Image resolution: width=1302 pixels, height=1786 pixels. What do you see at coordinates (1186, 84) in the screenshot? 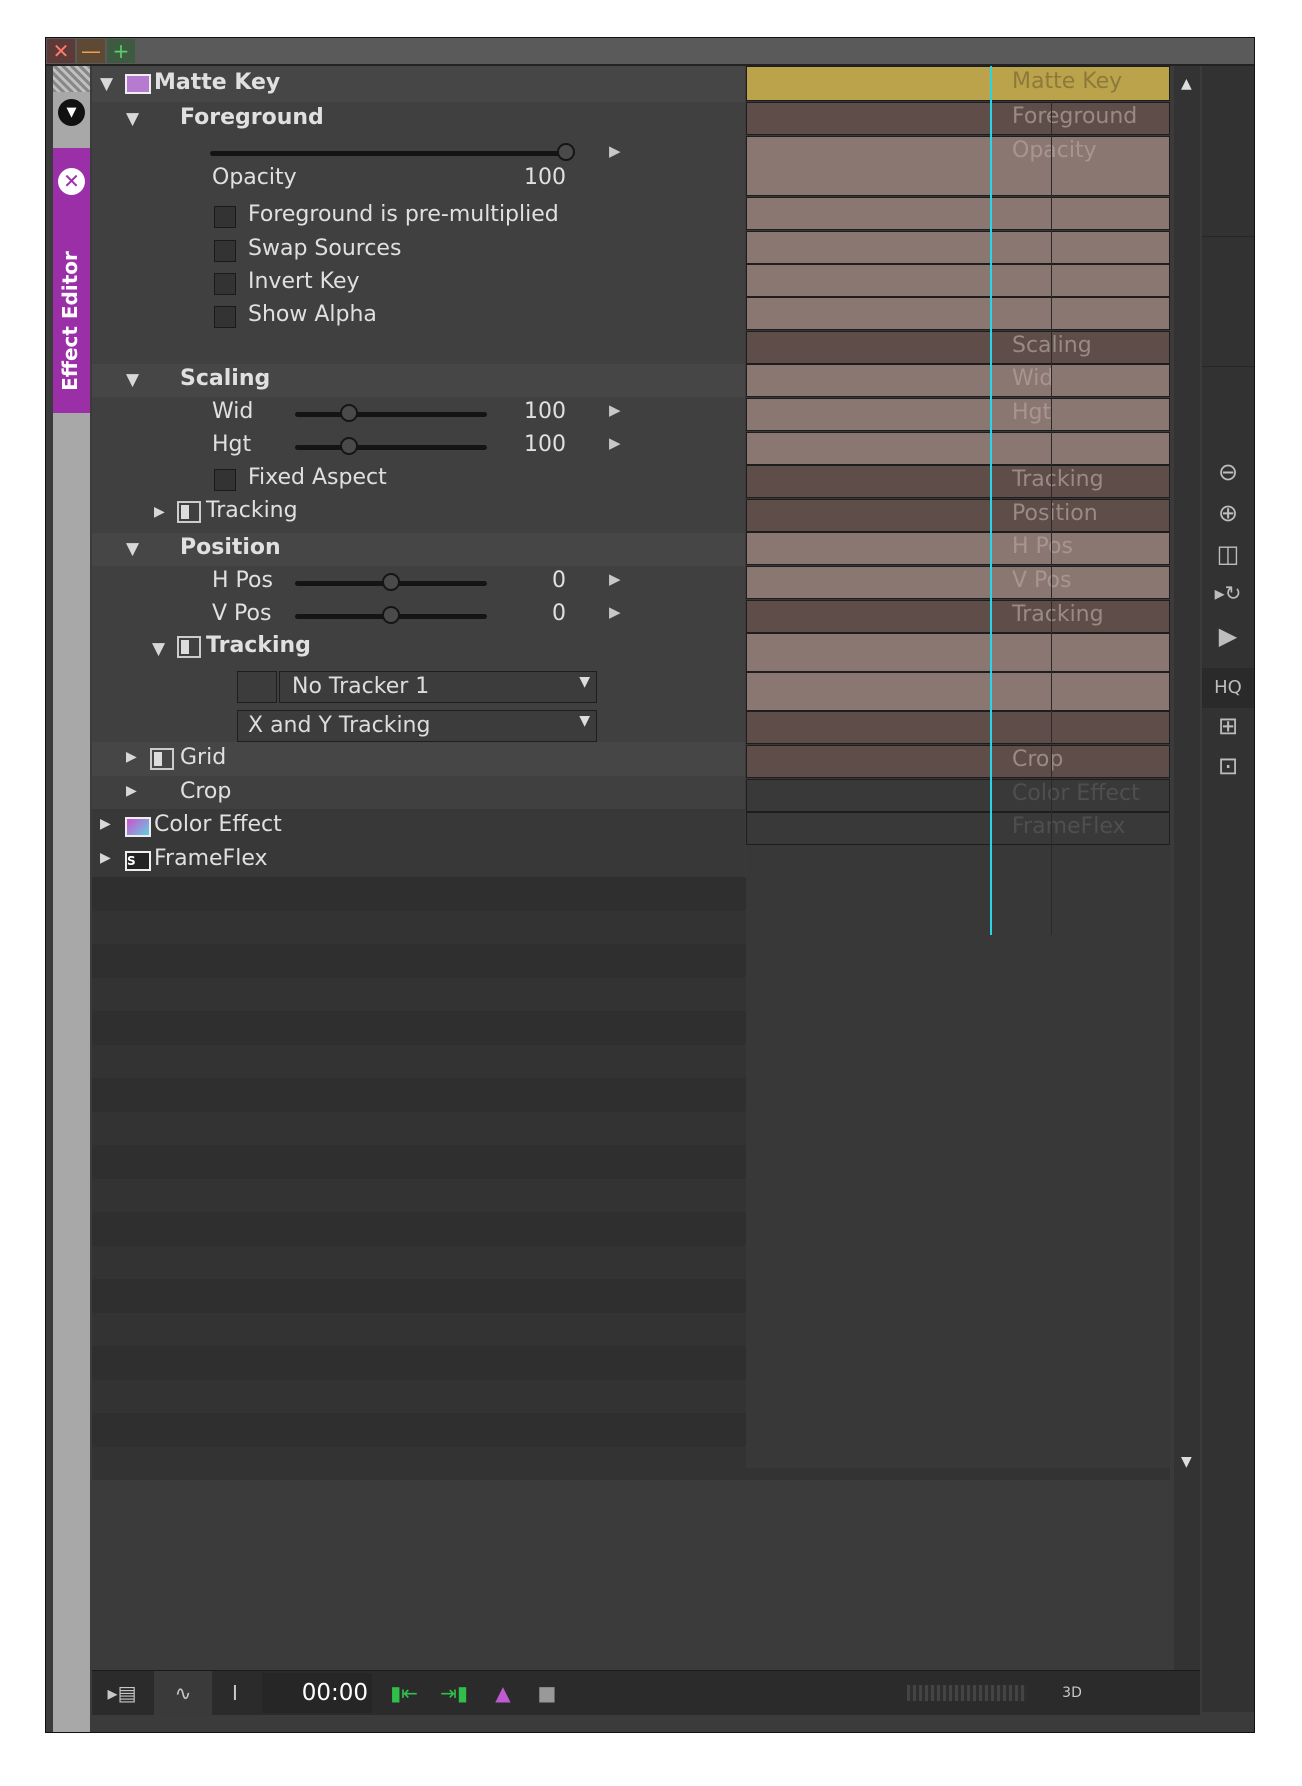
I see `scroll-up-icon: ▲` at bounding box center [1186, 84].